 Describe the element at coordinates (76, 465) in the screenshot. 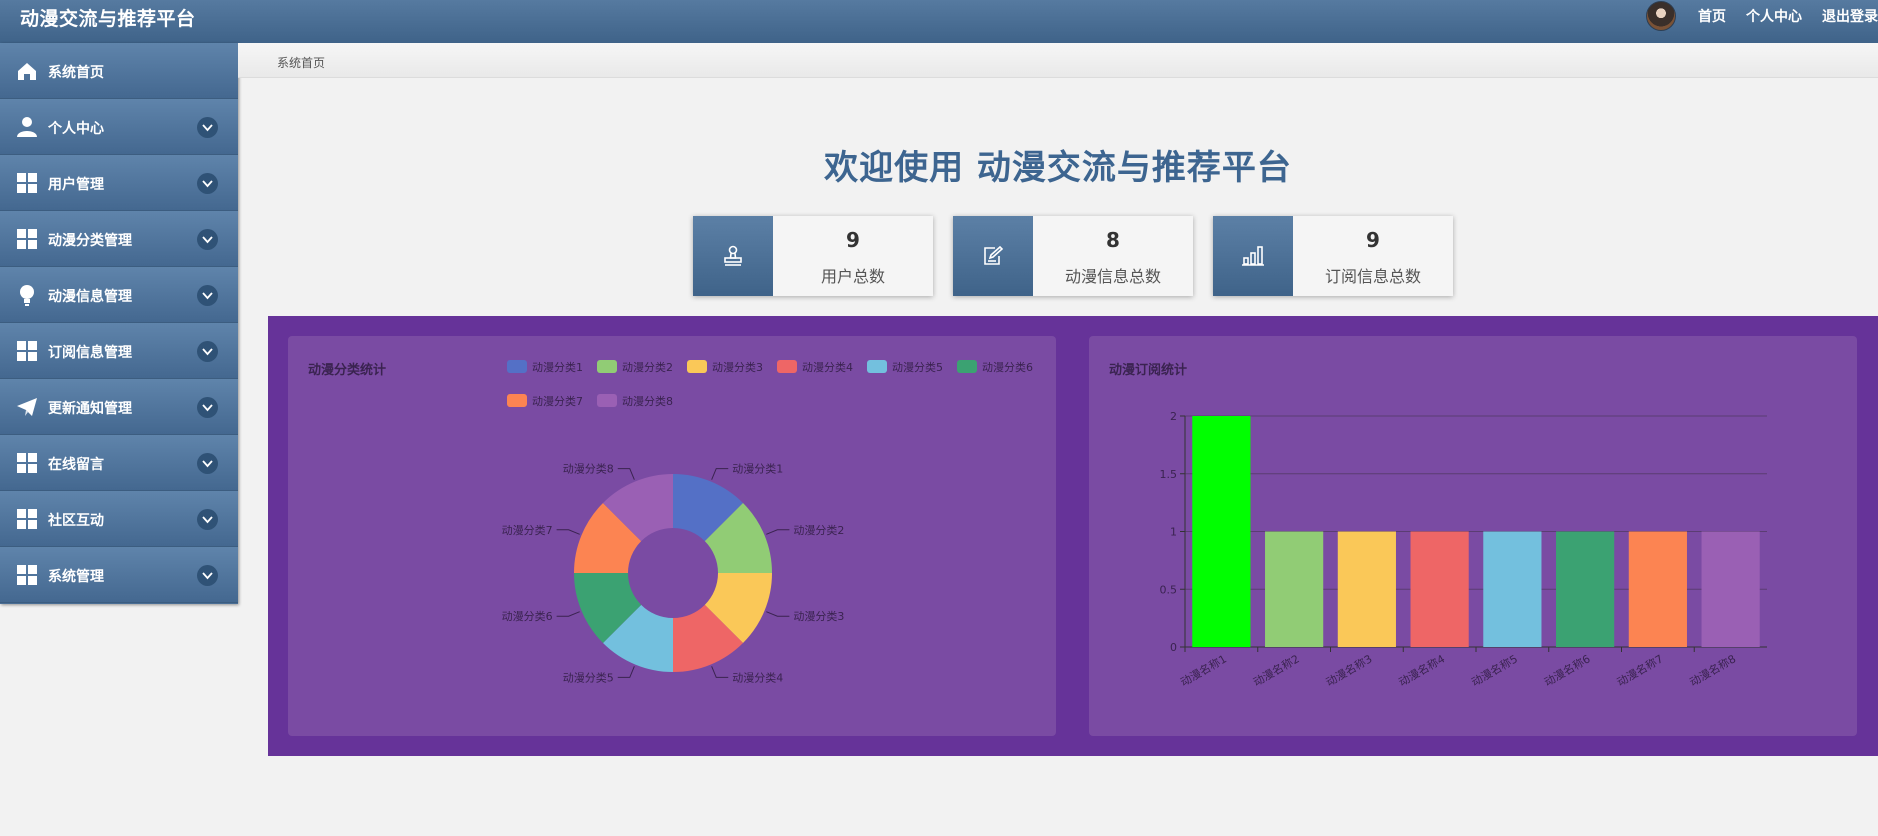

I see `sidebar-item-label: 在线留言` at that location.